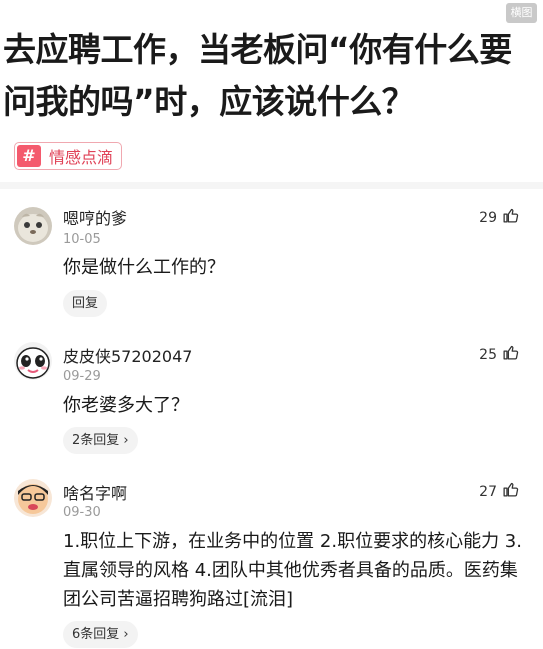  I want to click on like-button: 29, so click(499, 217).